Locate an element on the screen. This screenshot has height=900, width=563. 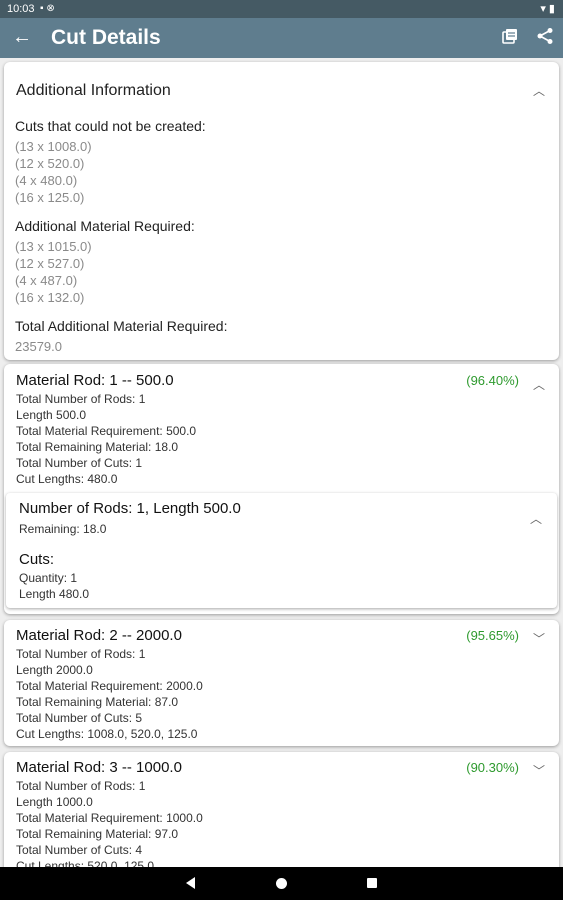
list-item: (16 x 125.0) is located at coordinates (50, 197).